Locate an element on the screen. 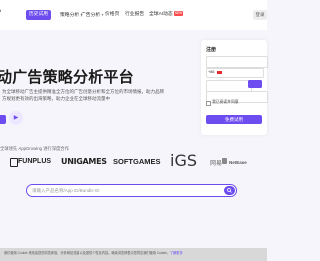 Image resolution: width=320 pixels, height=261 pixels. search-input is located at coordinates (122, 190).